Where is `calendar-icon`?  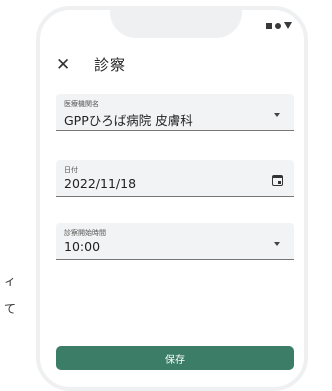 calendar-icon is located at coordinates (277, 180).